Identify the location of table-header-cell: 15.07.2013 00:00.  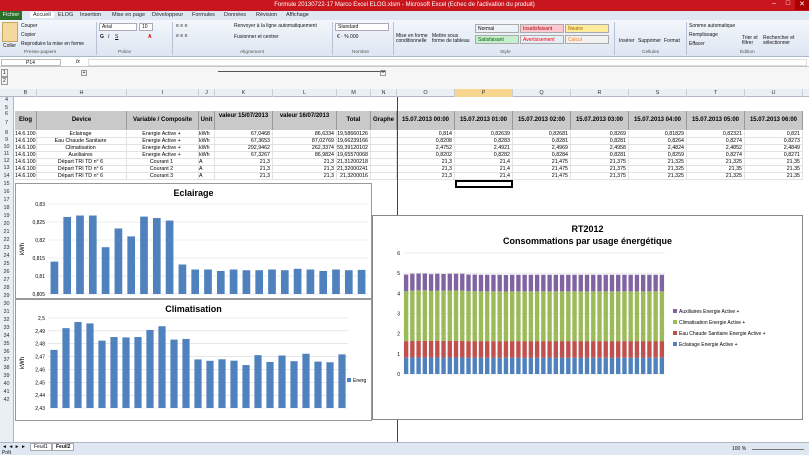
(426, 120).